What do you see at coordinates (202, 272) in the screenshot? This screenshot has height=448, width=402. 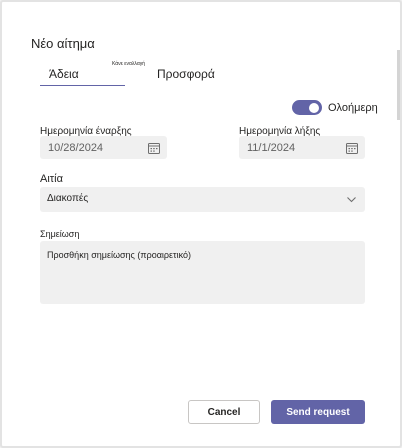 I see `note-textarea: Προσθήκη σημείωσης (προαιρετικό)` at bounding box center [202, 272].